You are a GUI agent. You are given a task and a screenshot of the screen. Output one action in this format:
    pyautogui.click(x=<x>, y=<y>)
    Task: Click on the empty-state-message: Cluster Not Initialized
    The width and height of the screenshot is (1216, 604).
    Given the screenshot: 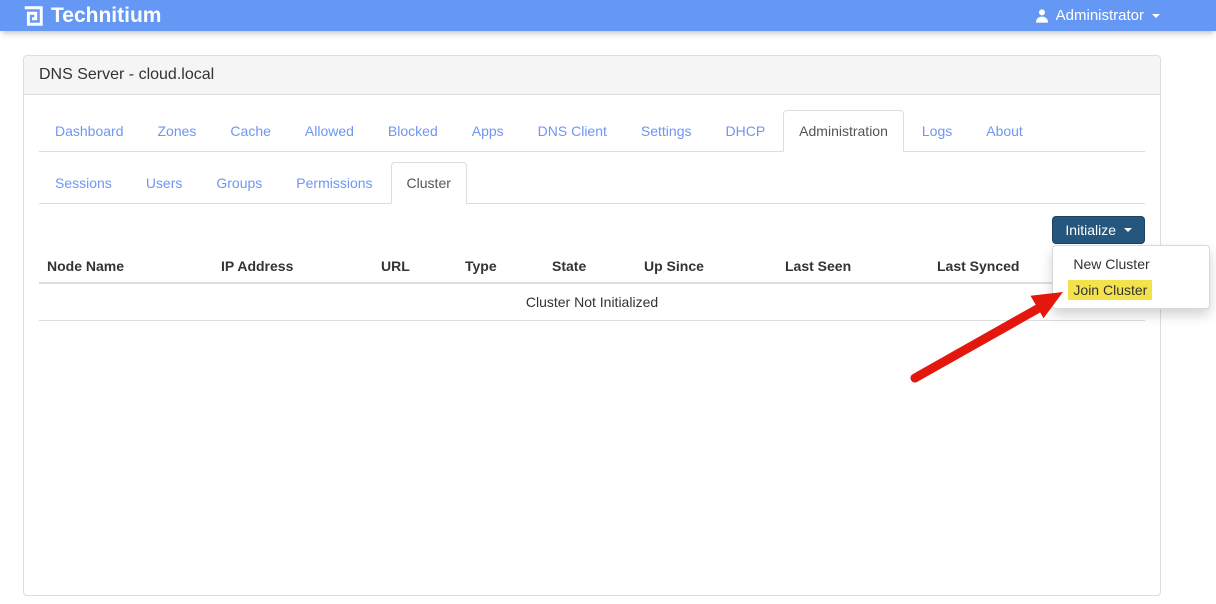 What is the action you would take?
    pyautogui.click(x=592, y=302)
    